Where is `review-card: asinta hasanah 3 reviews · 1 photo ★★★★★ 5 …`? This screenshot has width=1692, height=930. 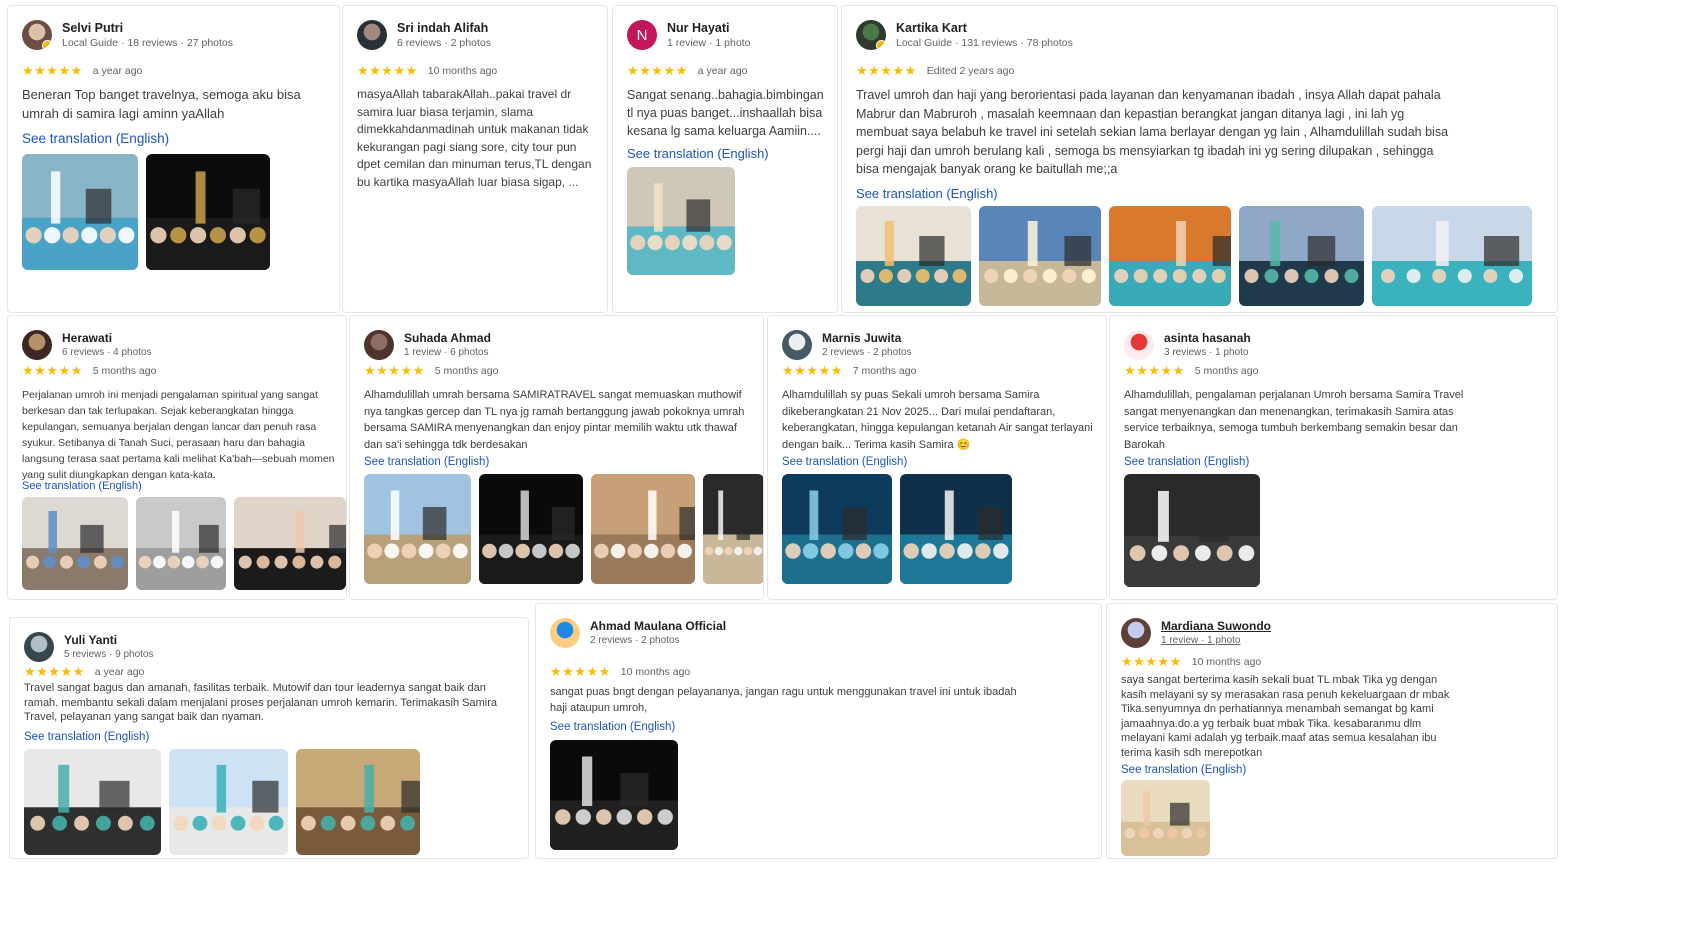
review-card: asinta hasanah 3 reviews · 1 photo ★★★★★ 5 … is located at coordinates (1333, 457).